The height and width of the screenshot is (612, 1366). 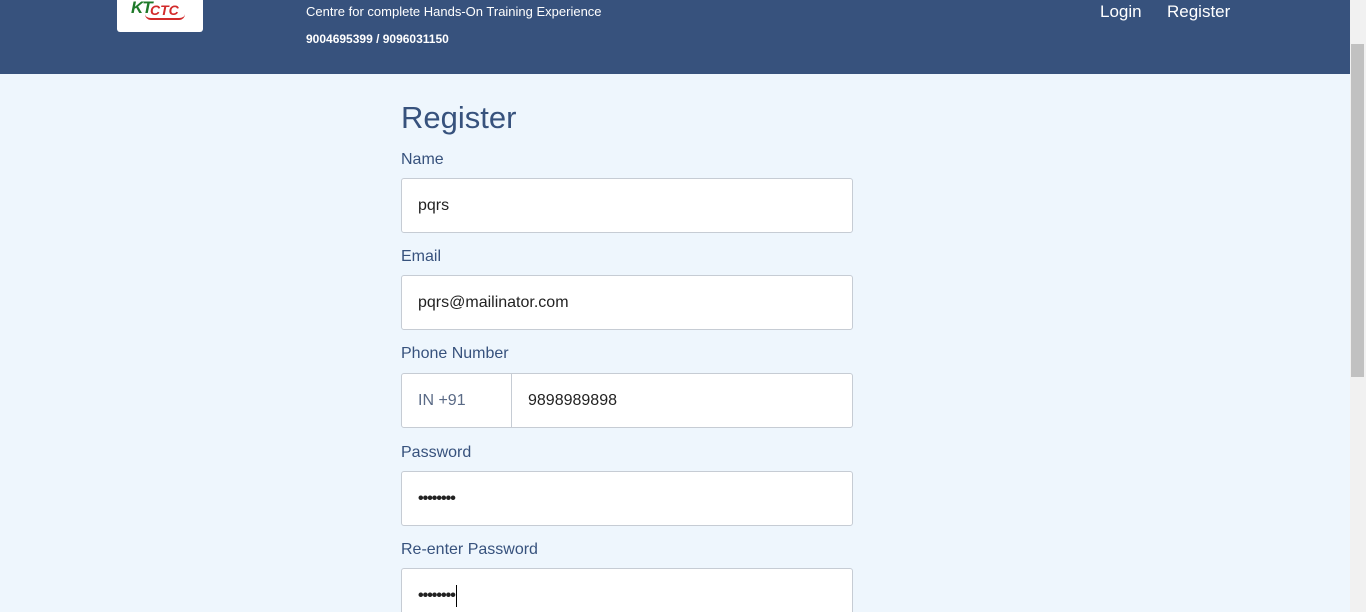 I want to click on scrollbar-thumb, so click(x=1357, y=210).